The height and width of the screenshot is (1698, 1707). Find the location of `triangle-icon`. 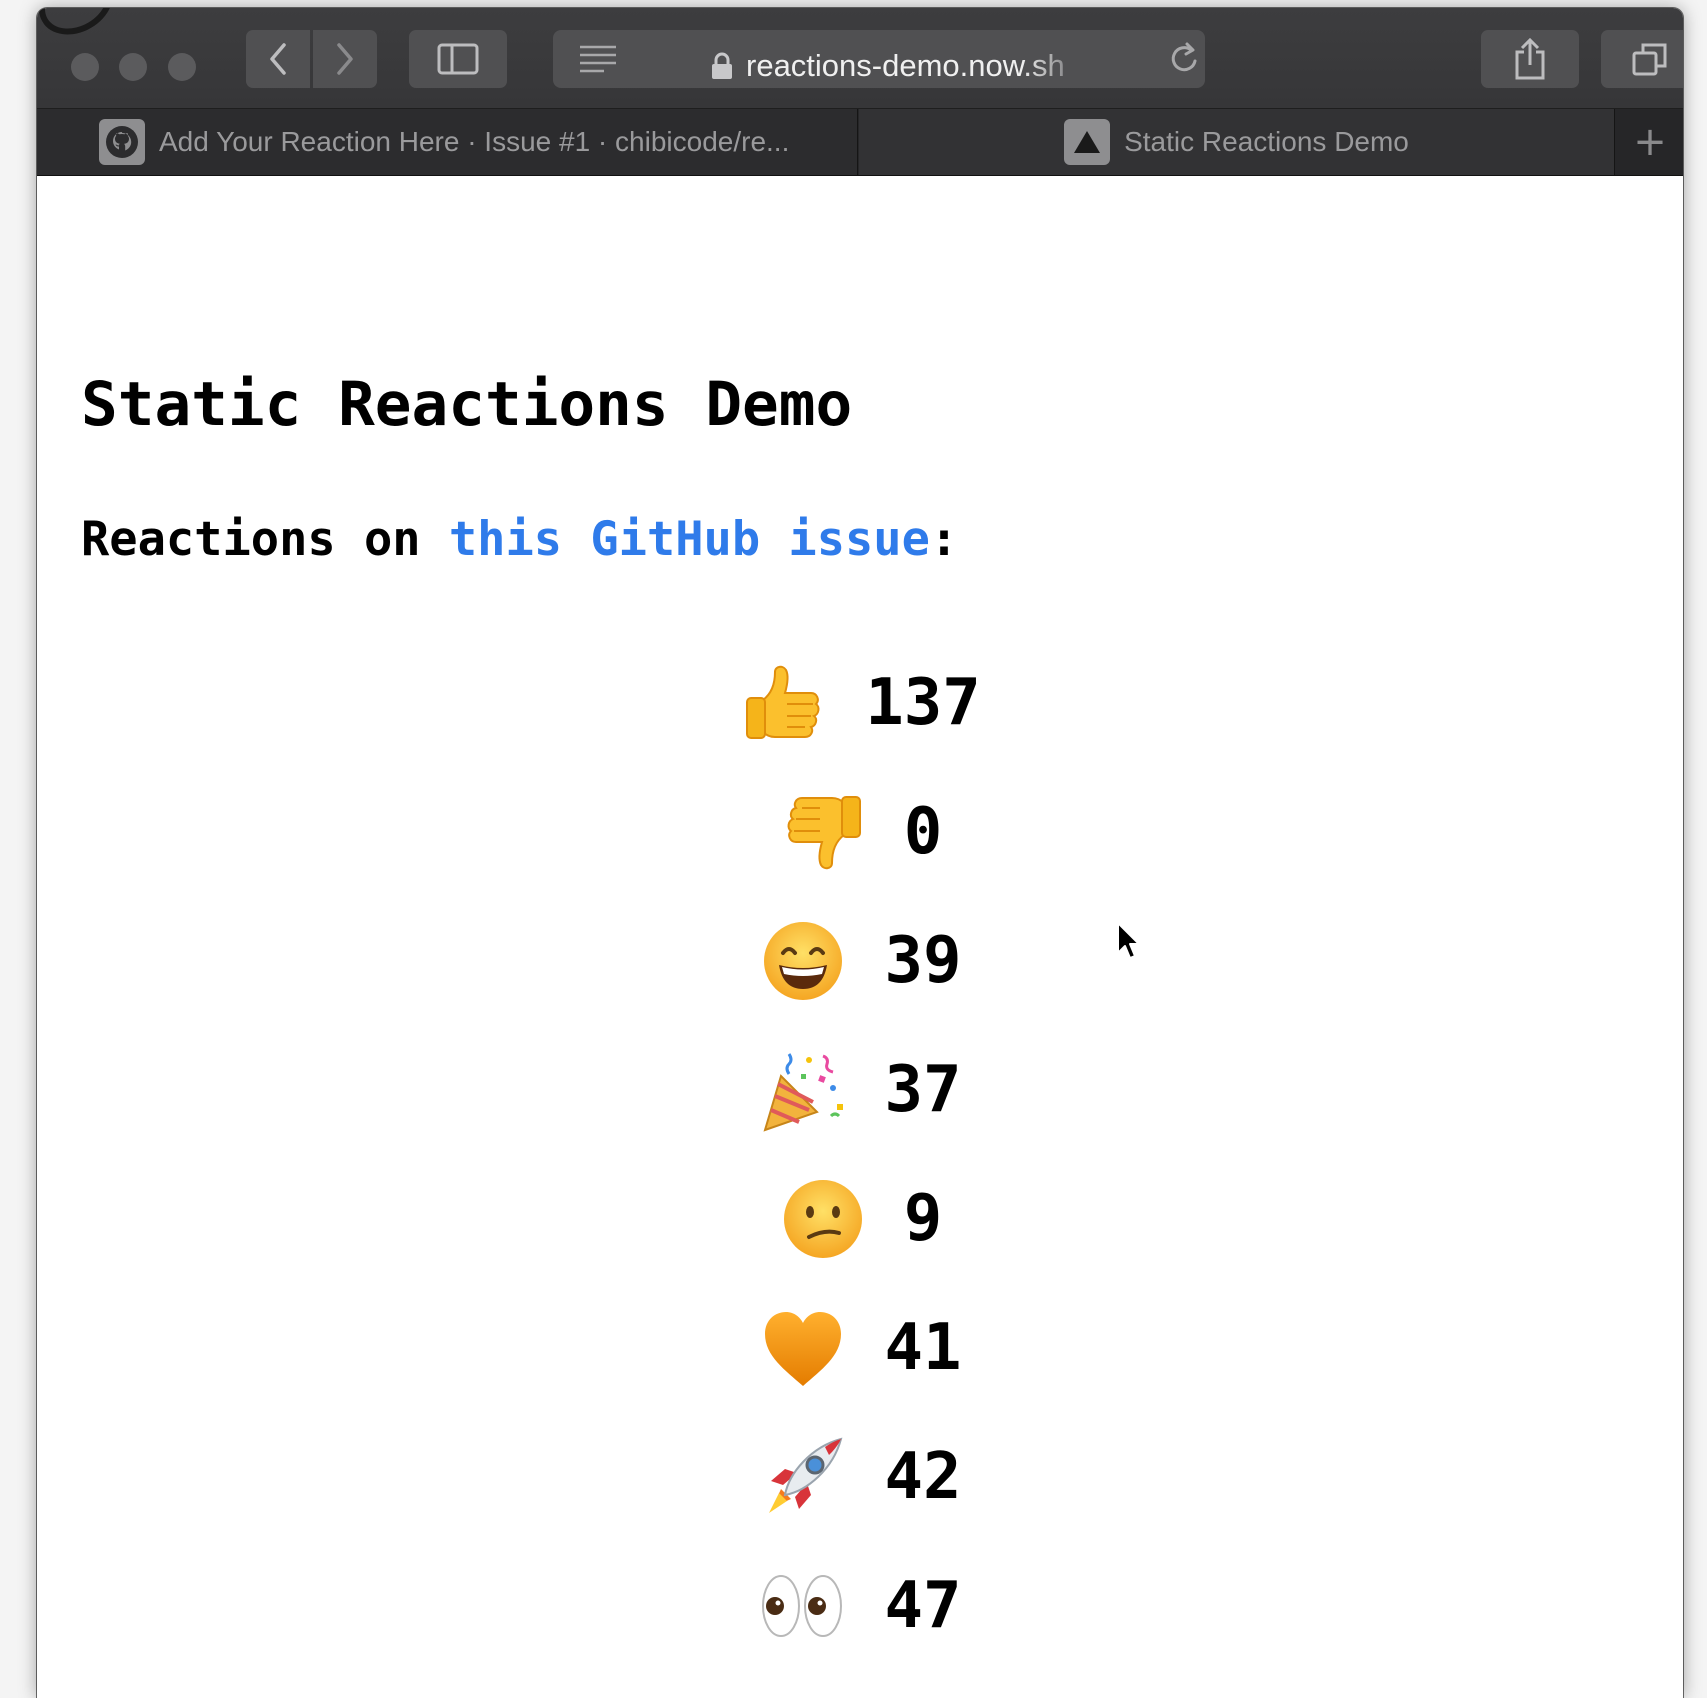

triangle-icon is located at coordinates (1087, 142).